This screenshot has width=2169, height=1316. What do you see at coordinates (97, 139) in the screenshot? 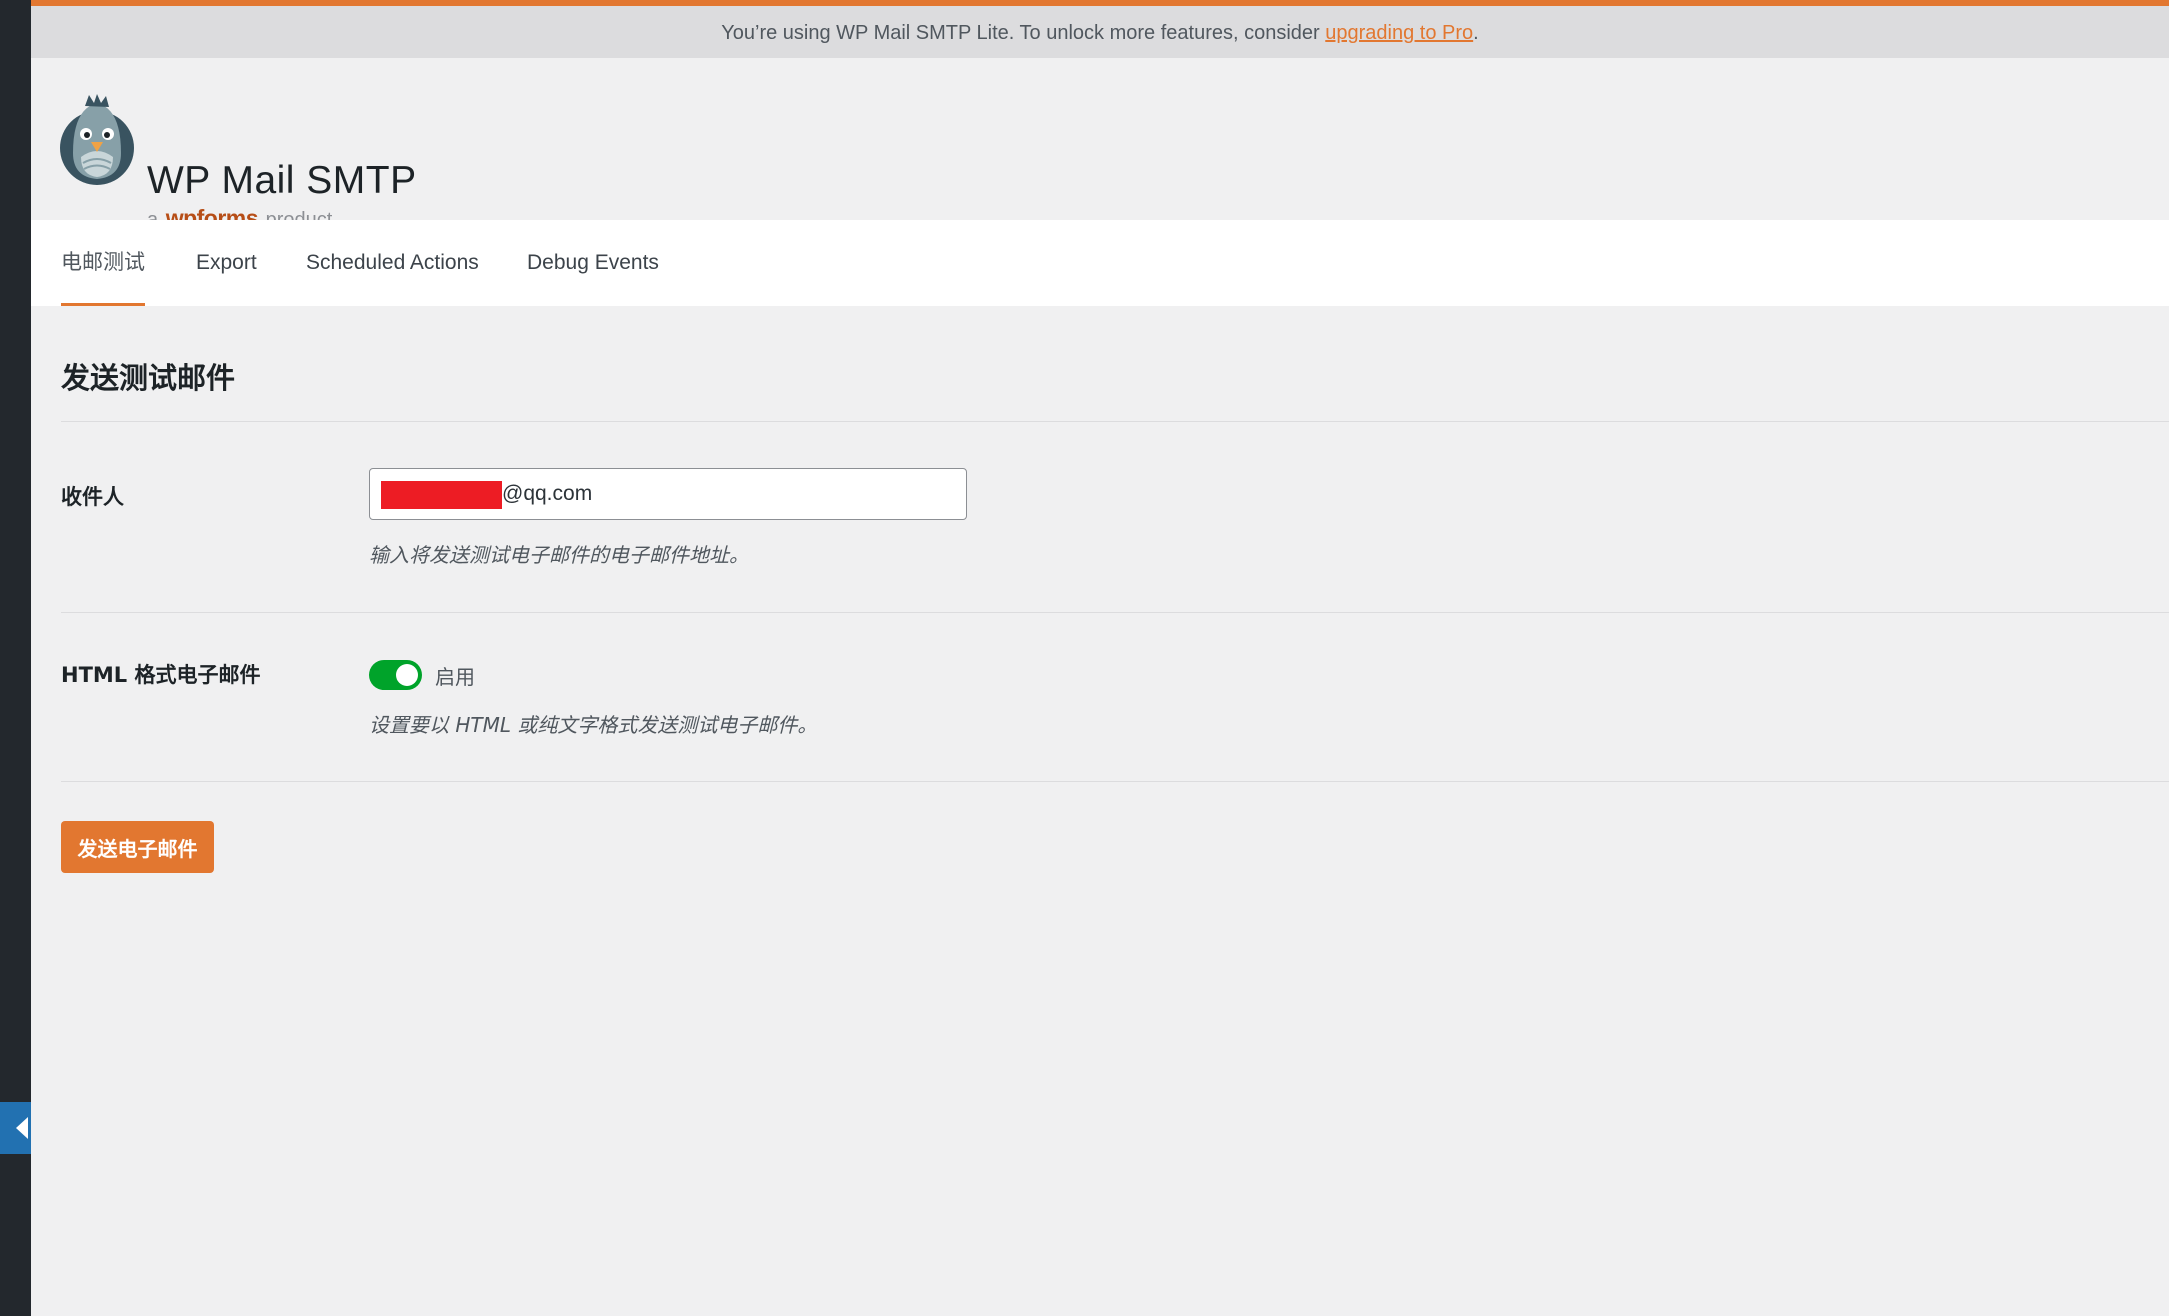
I see `pigeon-logo-icon` at bounding box center [97, 139].